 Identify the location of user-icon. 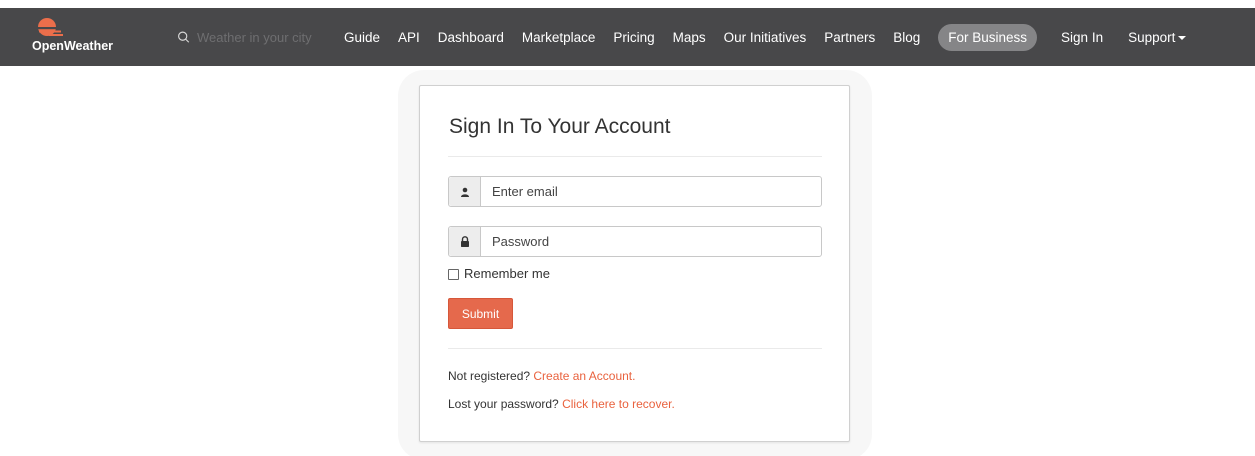
(464, 192).